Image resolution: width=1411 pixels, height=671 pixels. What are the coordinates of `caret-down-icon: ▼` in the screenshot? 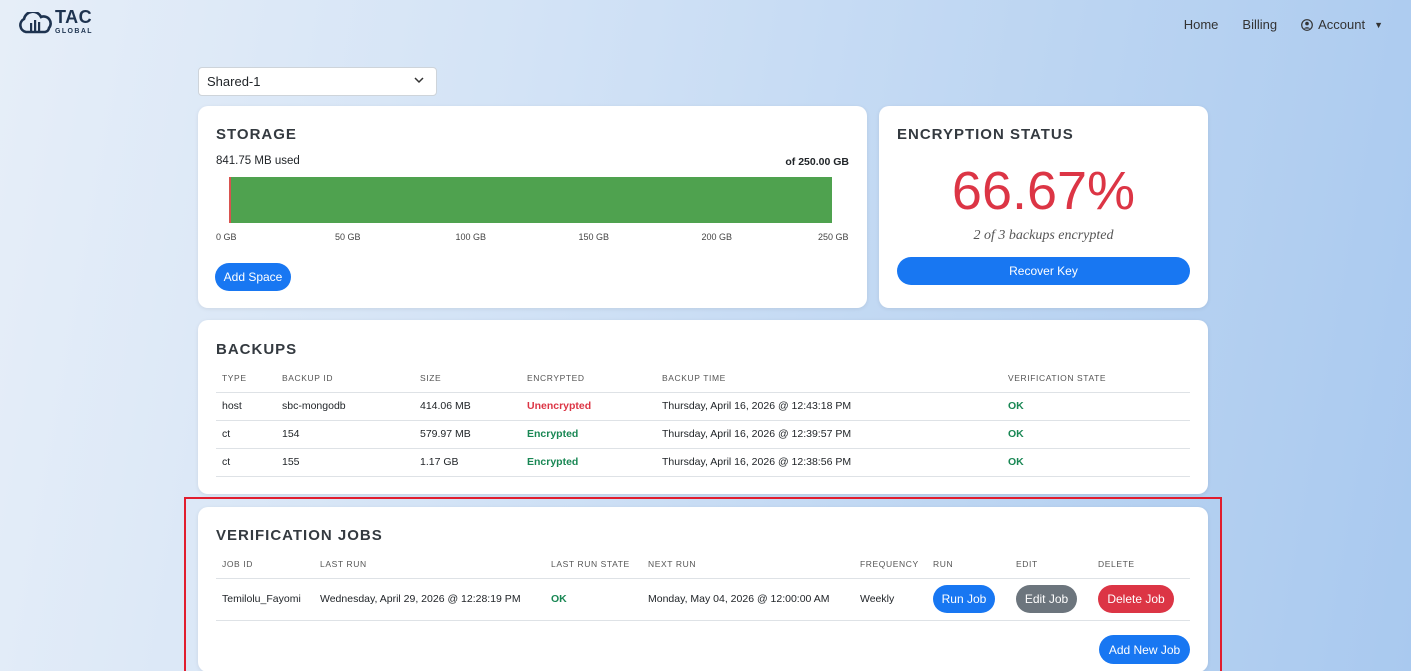 It's located at (1378, 24).